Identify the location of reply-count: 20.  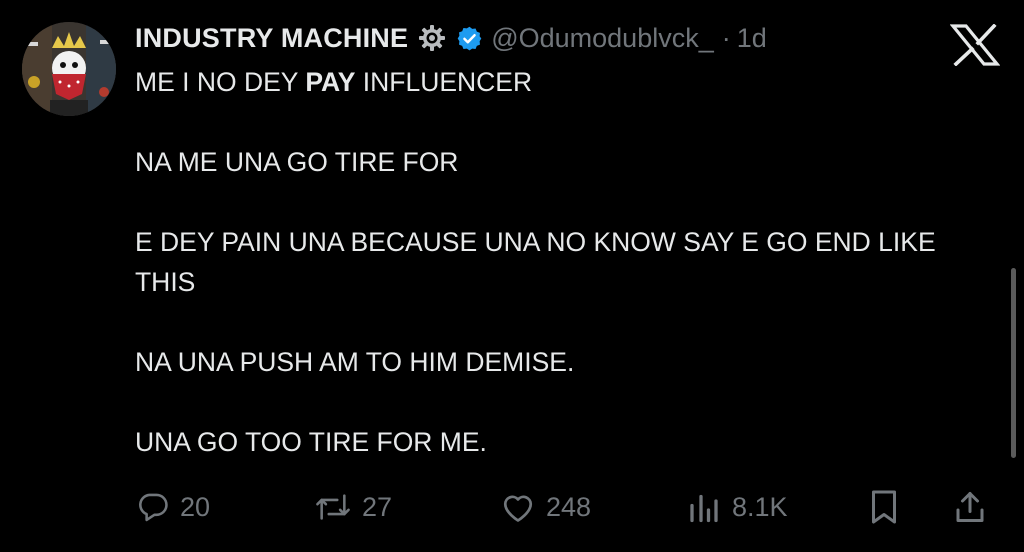
(195, 506).